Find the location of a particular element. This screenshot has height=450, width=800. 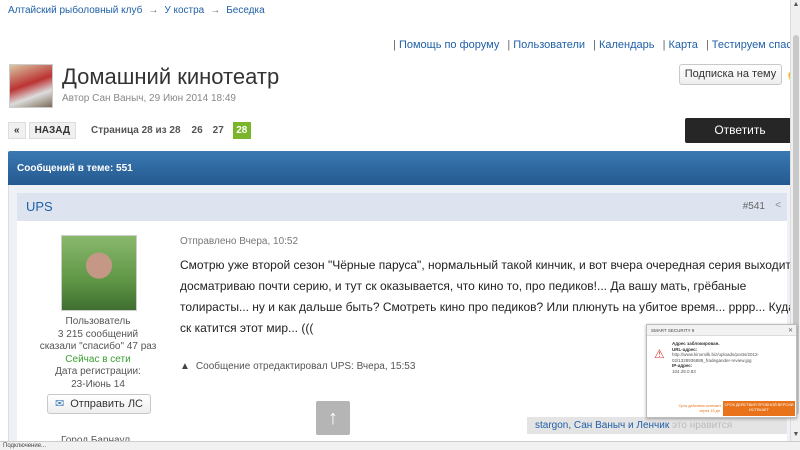

scroll-up-arrow-icon: ▲ is located at coordinates (795, 5).